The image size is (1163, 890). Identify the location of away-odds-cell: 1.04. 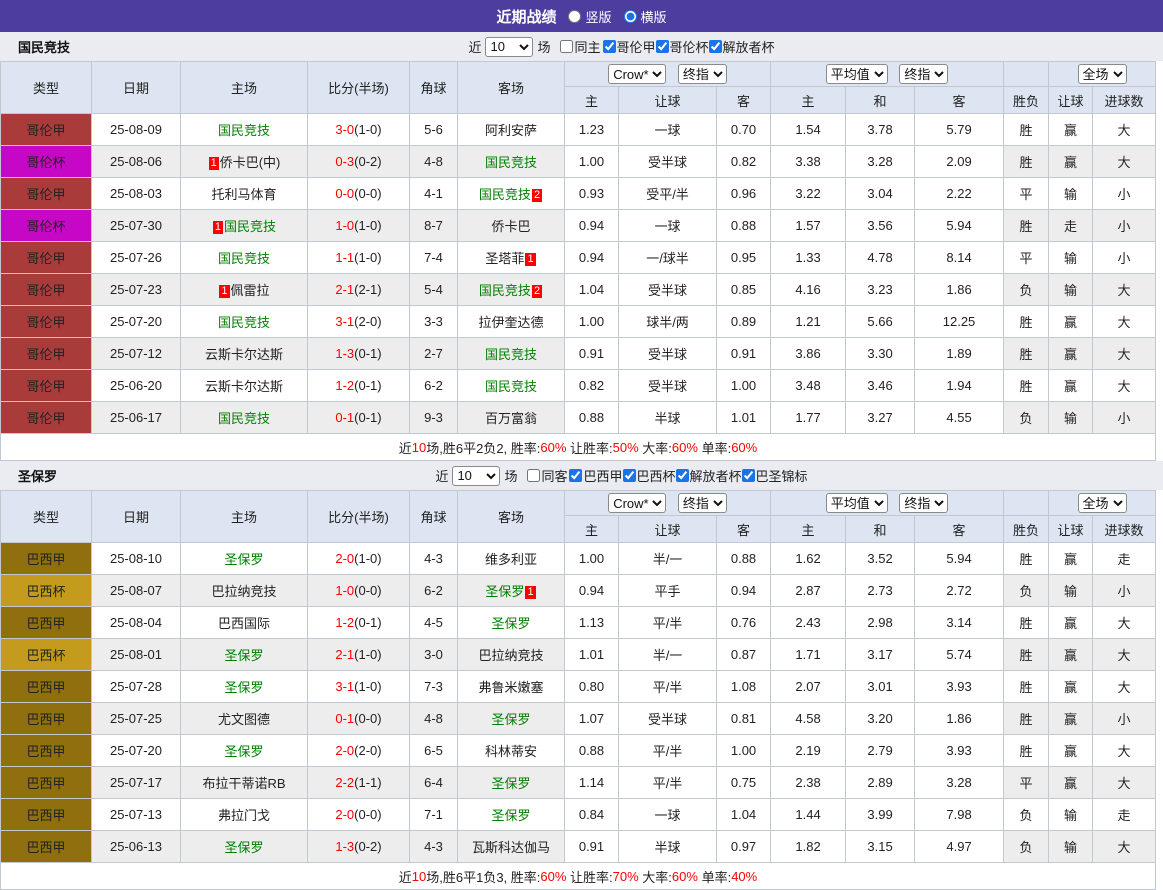
(743, 814).